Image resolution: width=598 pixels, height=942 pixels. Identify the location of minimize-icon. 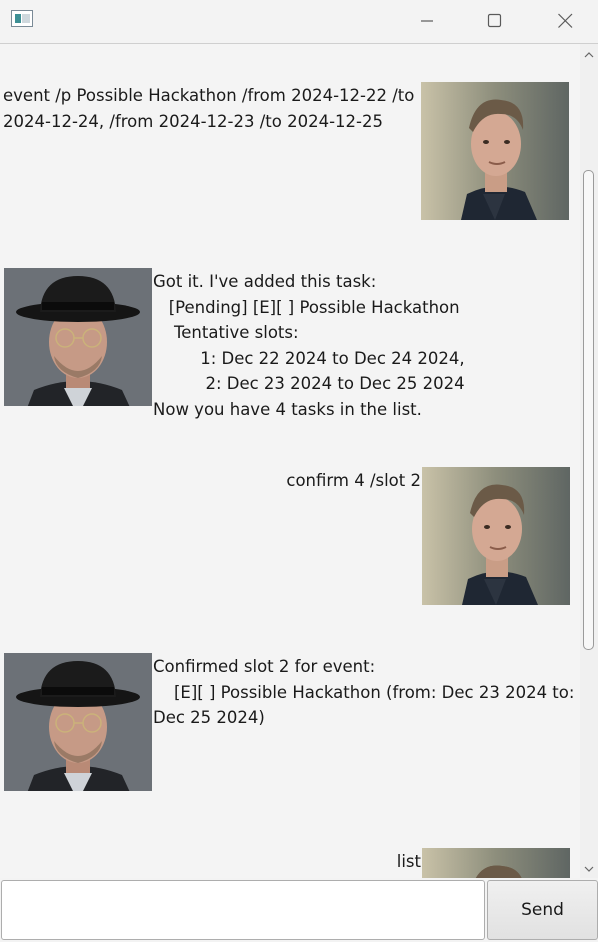
(427, 21).